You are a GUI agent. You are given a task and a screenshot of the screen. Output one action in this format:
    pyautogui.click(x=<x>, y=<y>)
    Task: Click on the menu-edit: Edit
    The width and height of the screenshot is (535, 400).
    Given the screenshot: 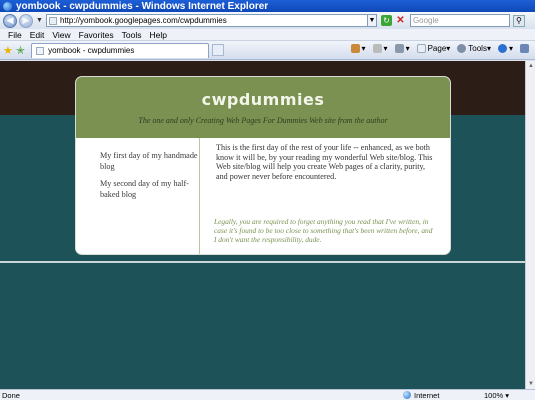 What is the action you would take?
    pyautogui.click(x=37, y=35)
    